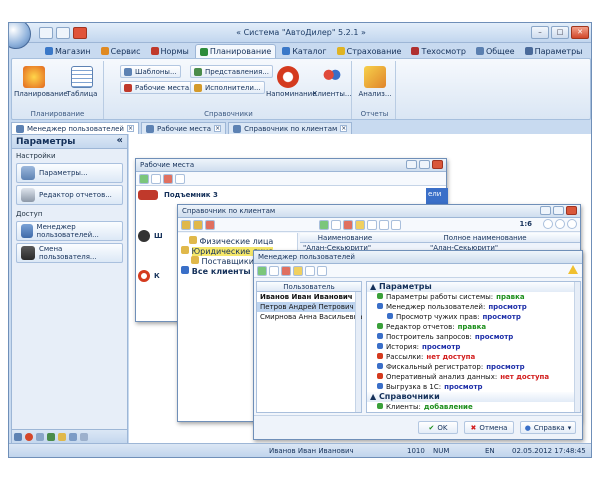 Image resolution: width=600 pixels, height=482 pixels. I want to click on refs-group: ▲ Справочники, so click(473, 397).